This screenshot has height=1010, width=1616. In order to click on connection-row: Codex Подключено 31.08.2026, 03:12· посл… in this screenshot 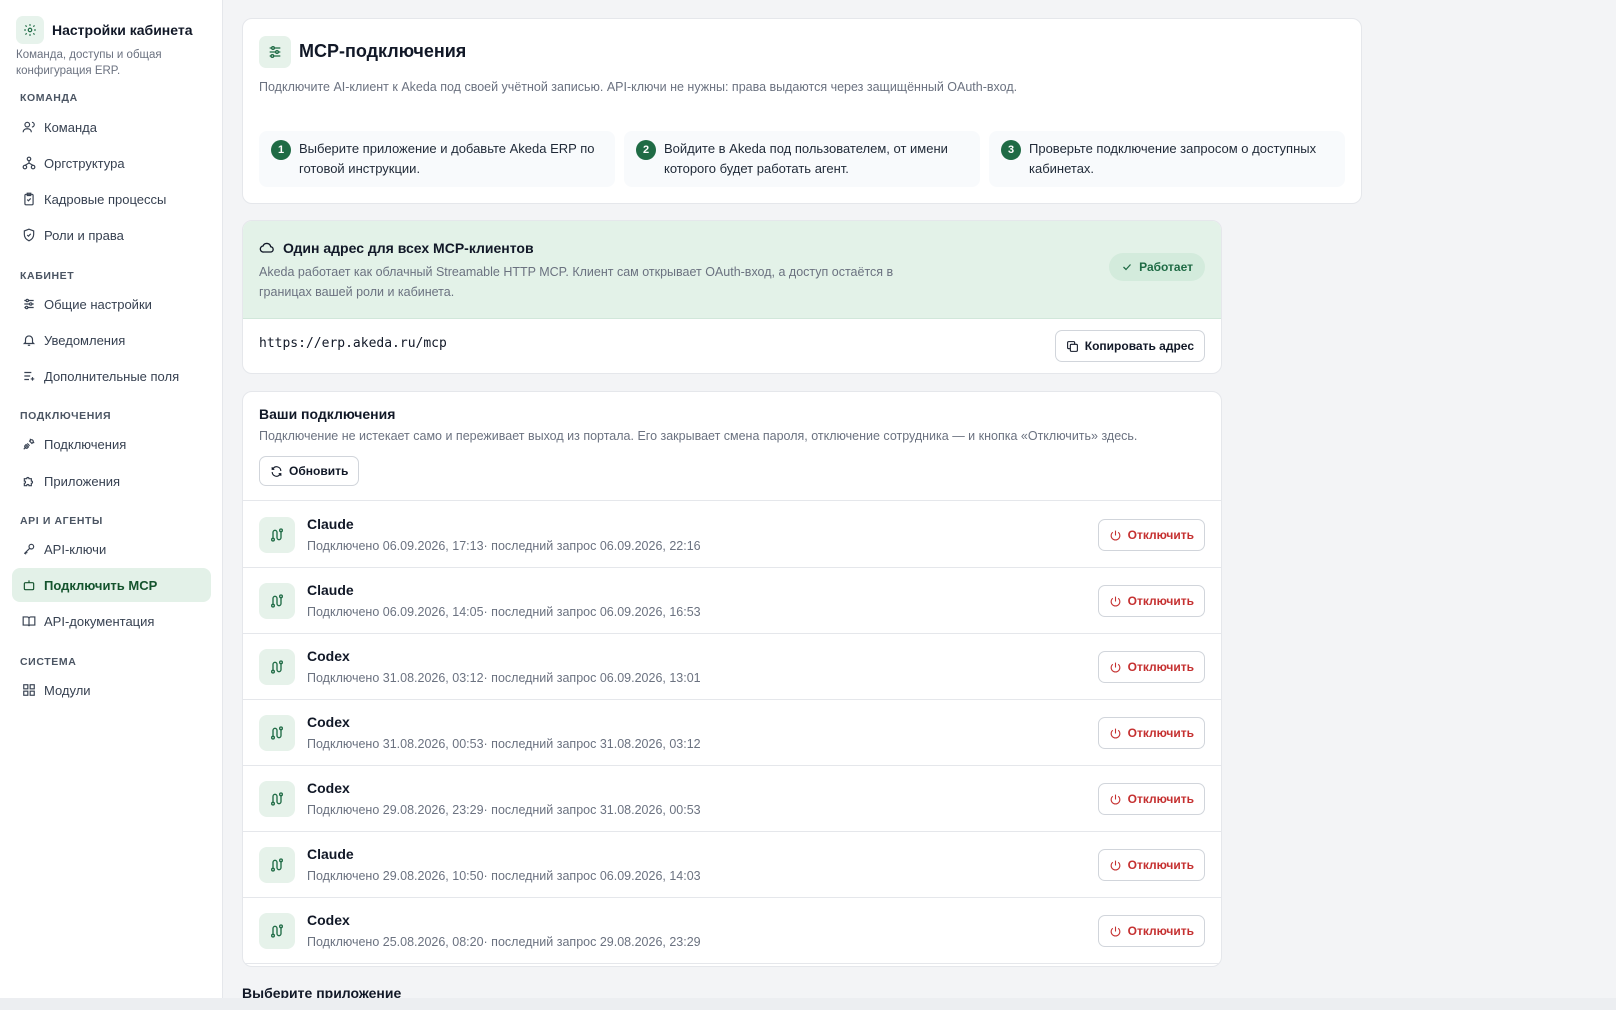, I will do `click(732, 666)`.